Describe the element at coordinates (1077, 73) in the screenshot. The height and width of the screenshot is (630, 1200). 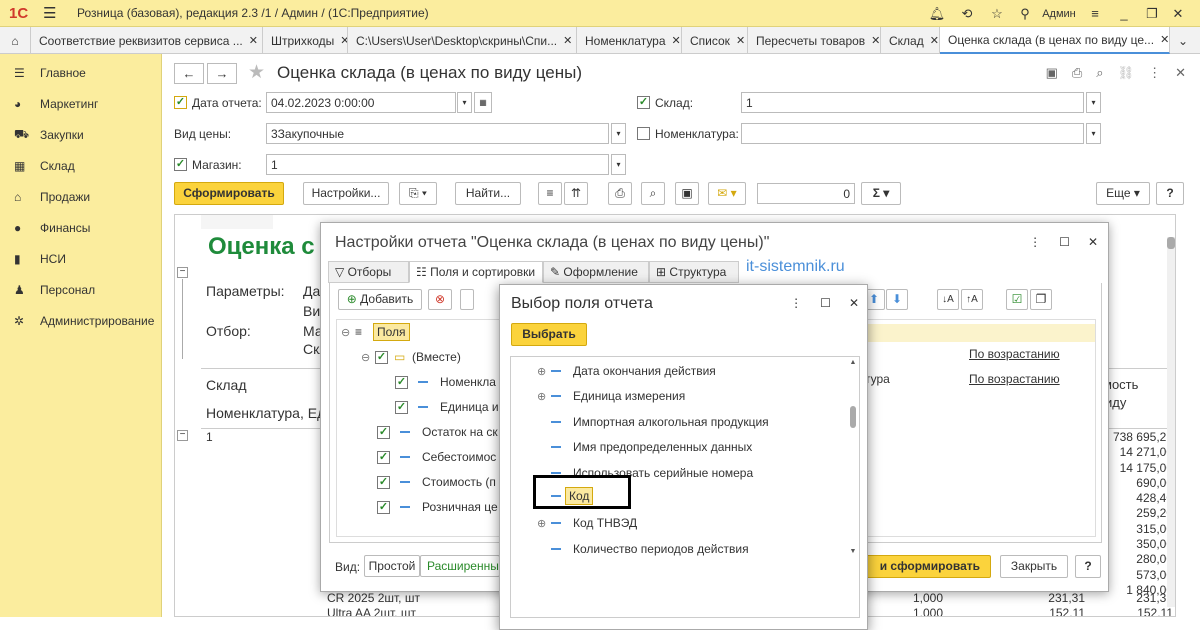
I see `print-icon: ⎙` at that location.